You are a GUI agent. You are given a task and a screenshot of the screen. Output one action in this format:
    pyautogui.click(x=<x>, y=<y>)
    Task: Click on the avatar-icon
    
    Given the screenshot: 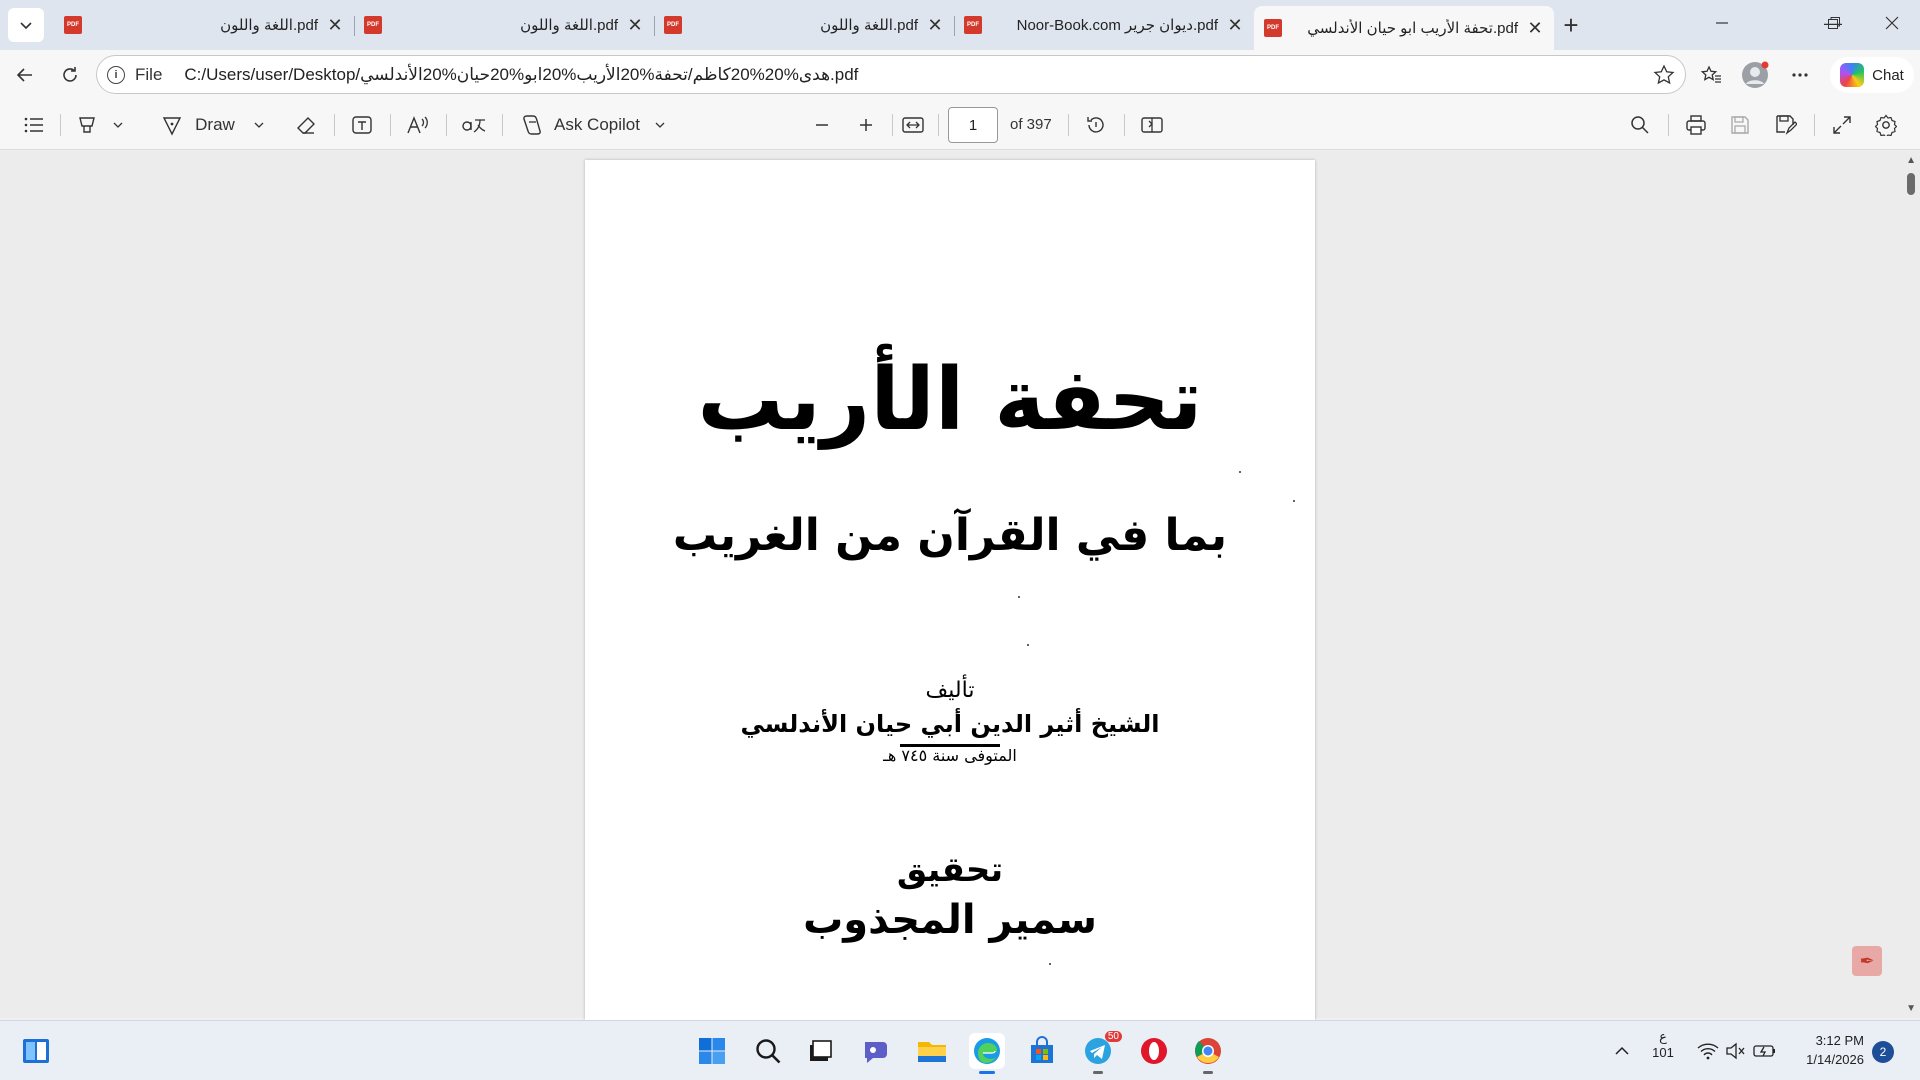 What is the action you would take?
    pyautogui.click(x=1755, y=74)
    